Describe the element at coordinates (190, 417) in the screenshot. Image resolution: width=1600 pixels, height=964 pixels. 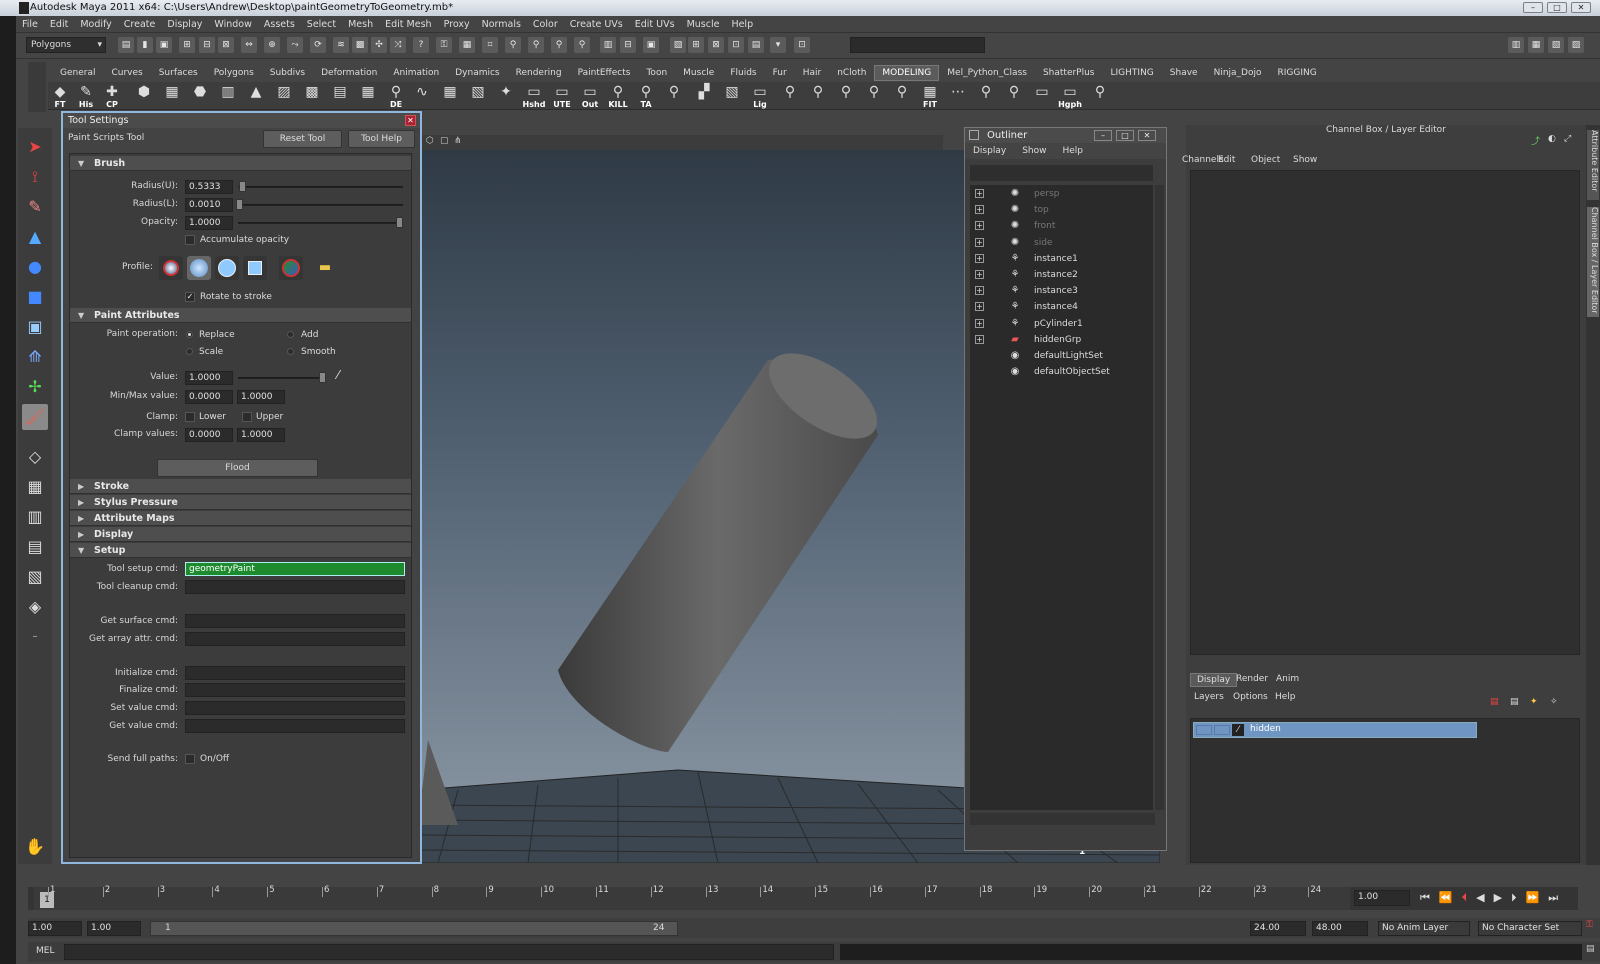
I see `clamp-lower-checkbox` at that location.